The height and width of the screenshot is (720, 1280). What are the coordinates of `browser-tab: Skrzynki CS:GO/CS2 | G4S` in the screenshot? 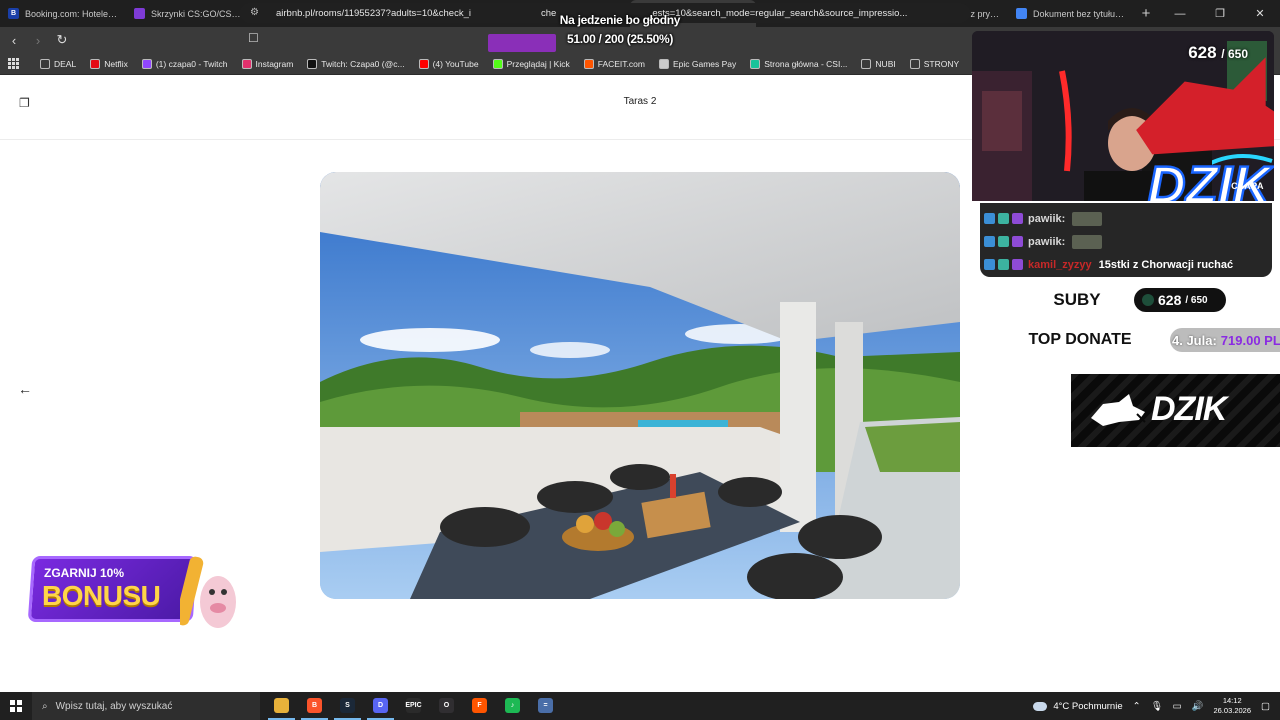 It's located at (189, 13).